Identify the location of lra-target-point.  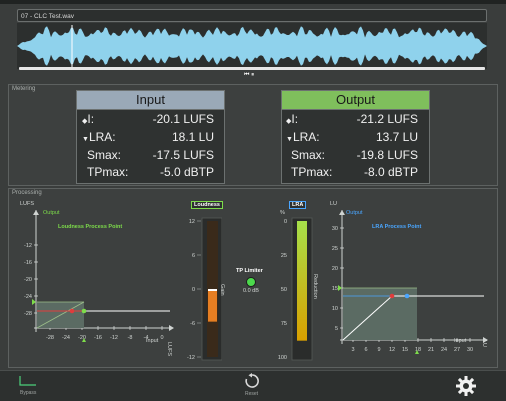
(407, 296).